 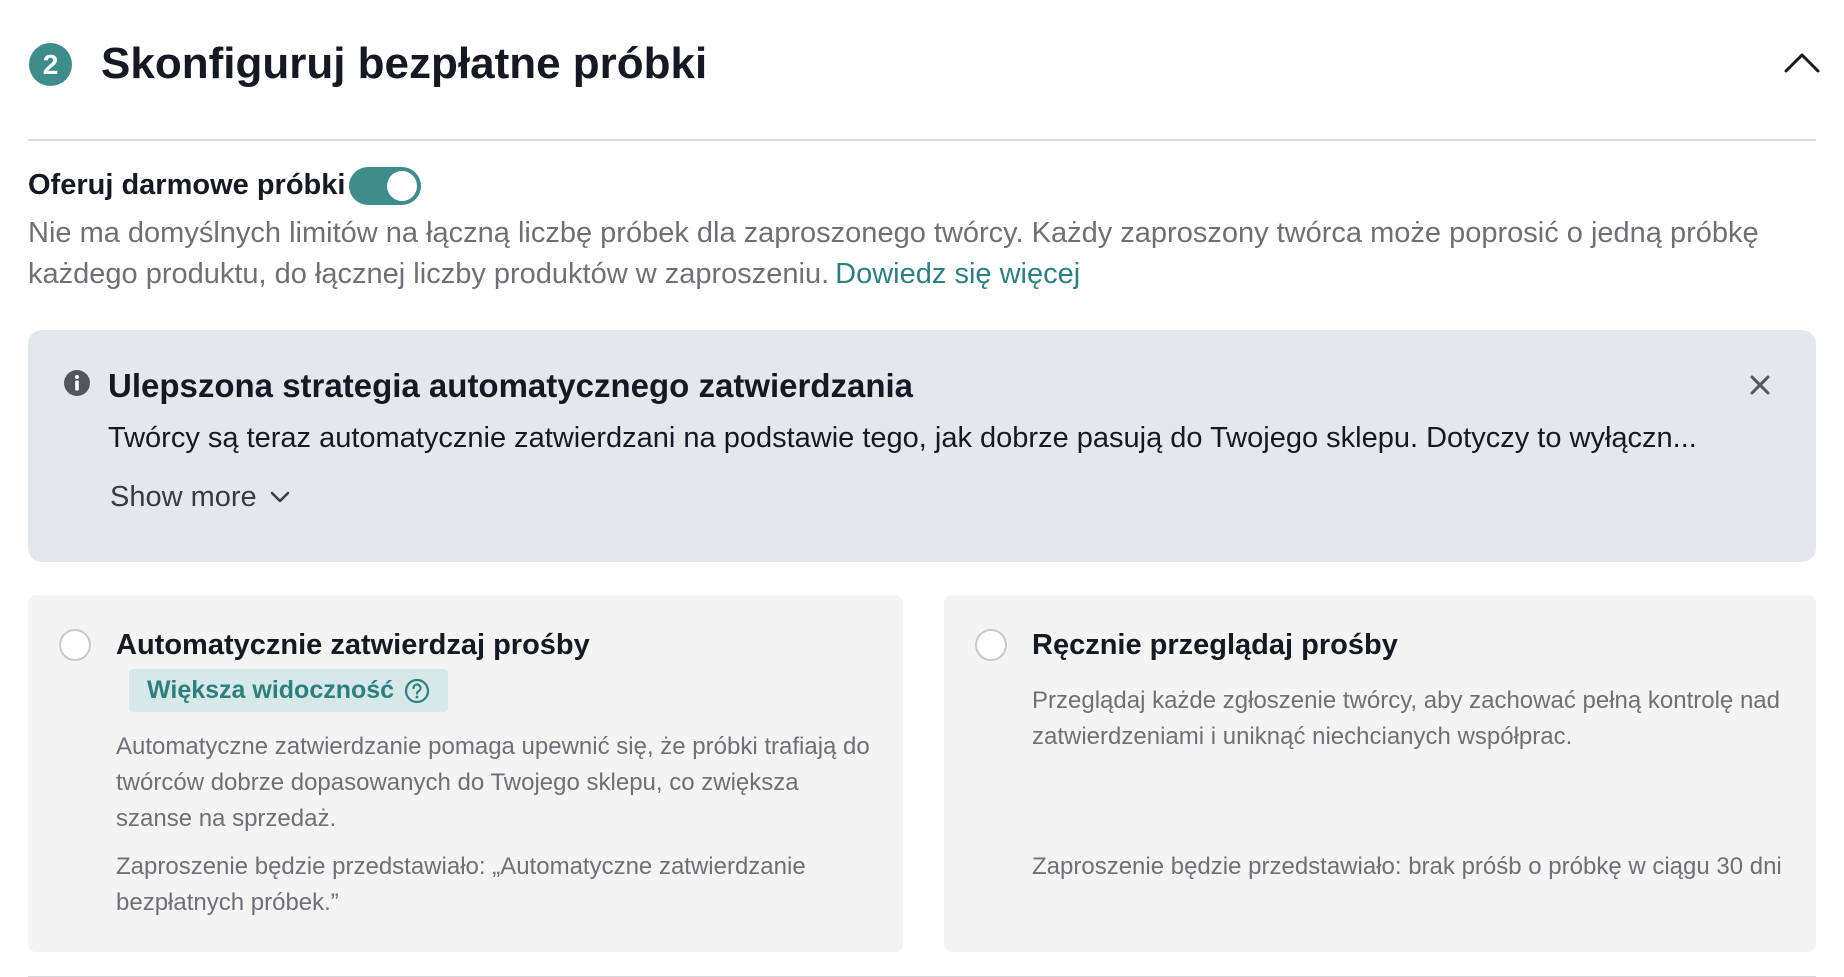 What do you see at coordinates (991, 645) in the screenshot?
I see `manual-review-radio` at bounding box center [991, 645].